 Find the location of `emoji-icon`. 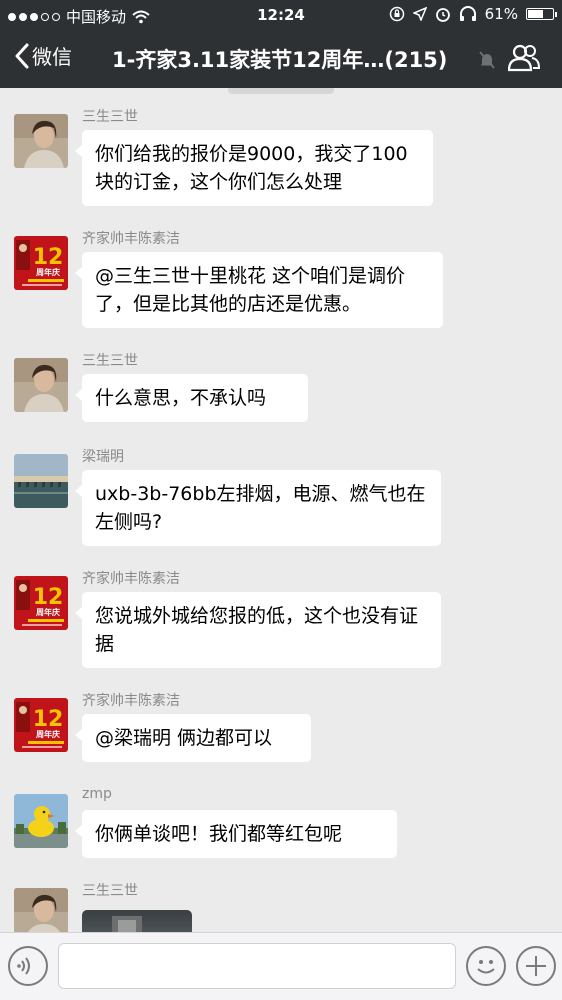

emoji-icon is located at coordinates (486, 967).